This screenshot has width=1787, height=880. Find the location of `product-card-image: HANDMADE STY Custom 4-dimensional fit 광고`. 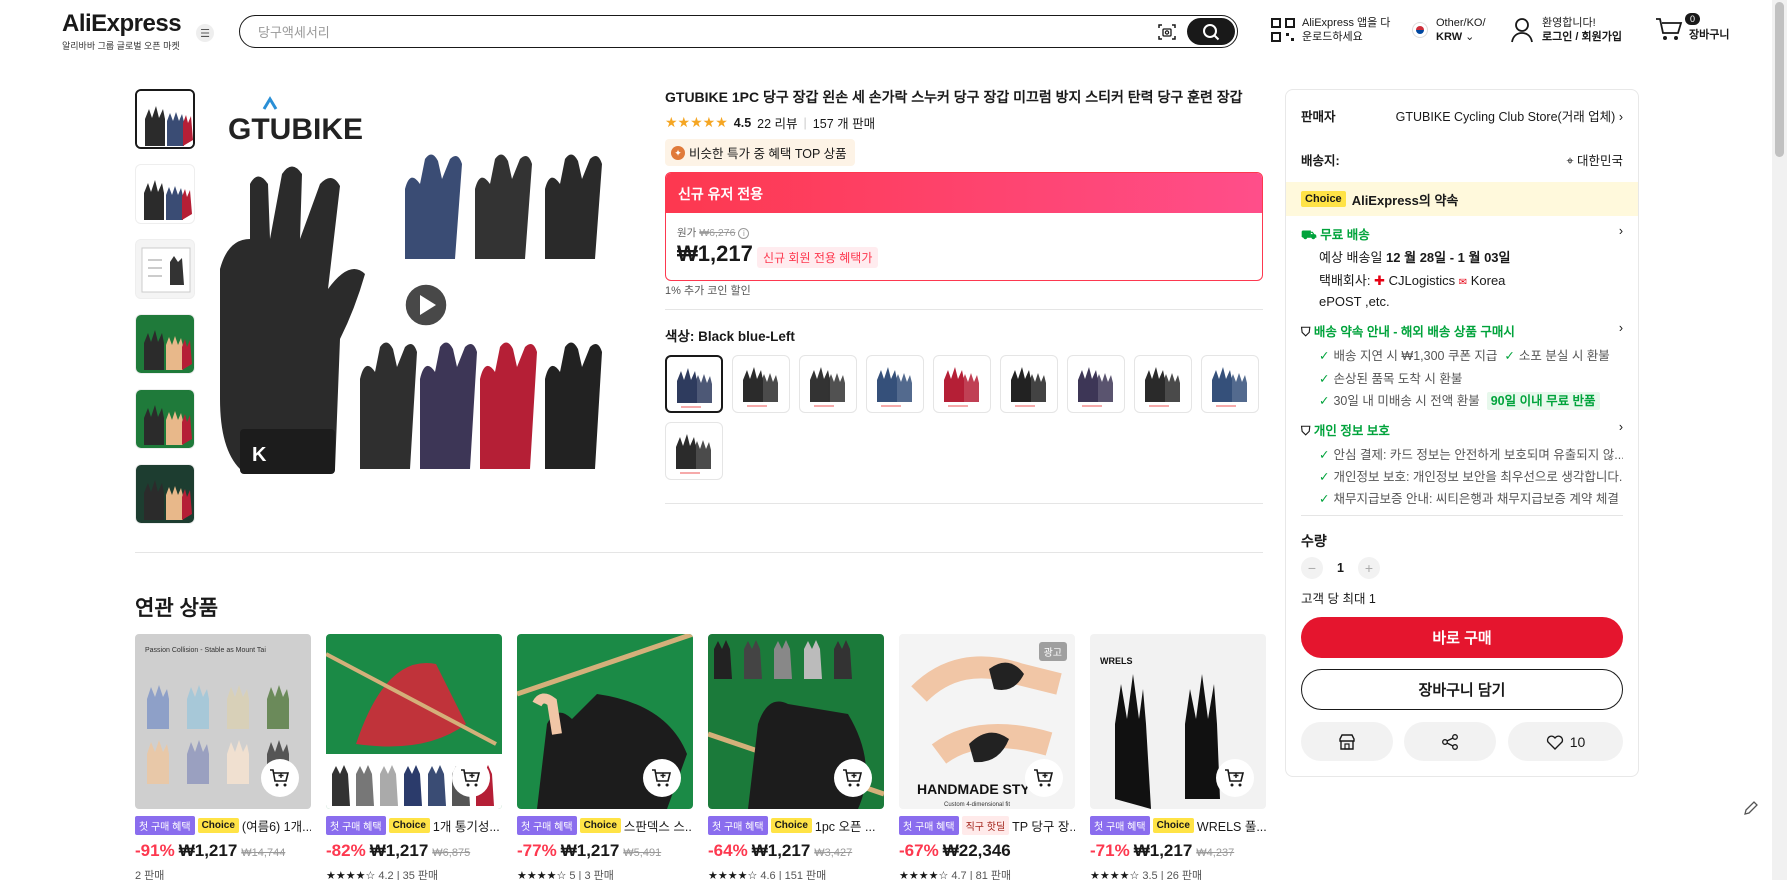

product-card-image: HANDMADE STY Custom 4-dimensional fit 광고 is located at coordinates (987, 721).